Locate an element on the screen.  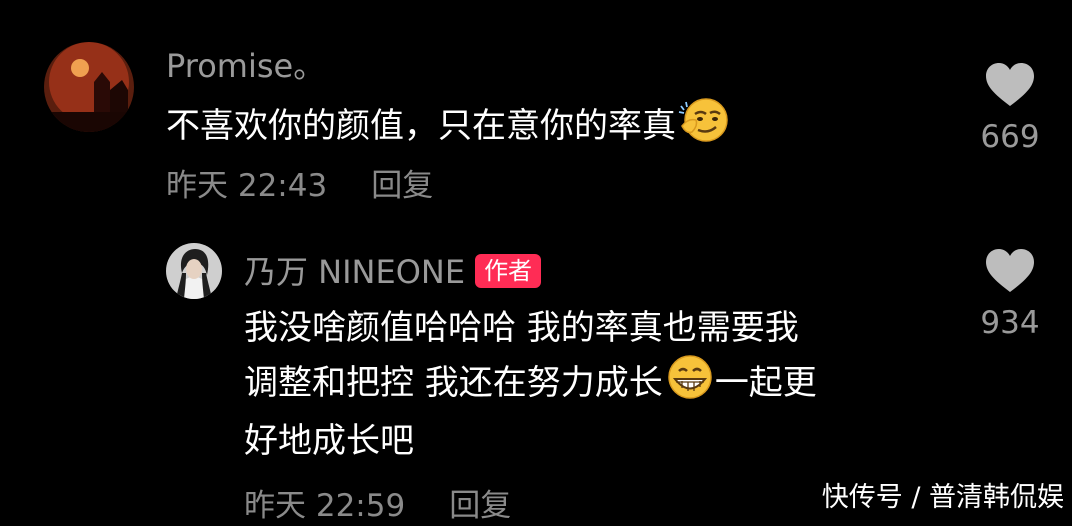
watermark: 快传号 / 普清韩侃娱 is located at coordinates (942, 497).